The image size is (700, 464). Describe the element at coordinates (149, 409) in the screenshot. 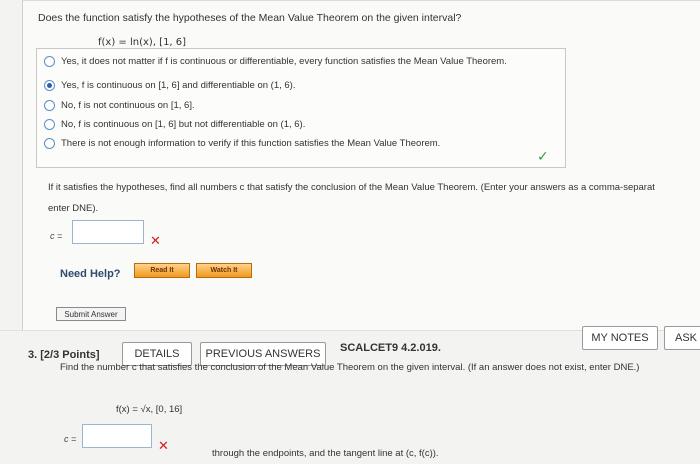

I see `function-expression-2: f(x) = √x, [0, 16]` at that location.